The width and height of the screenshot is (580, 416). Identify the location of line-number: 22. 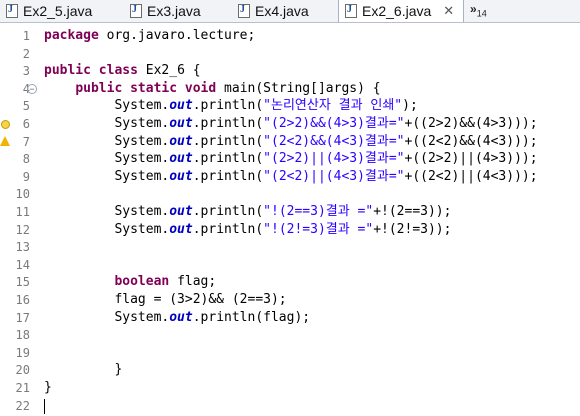
(22, 405).